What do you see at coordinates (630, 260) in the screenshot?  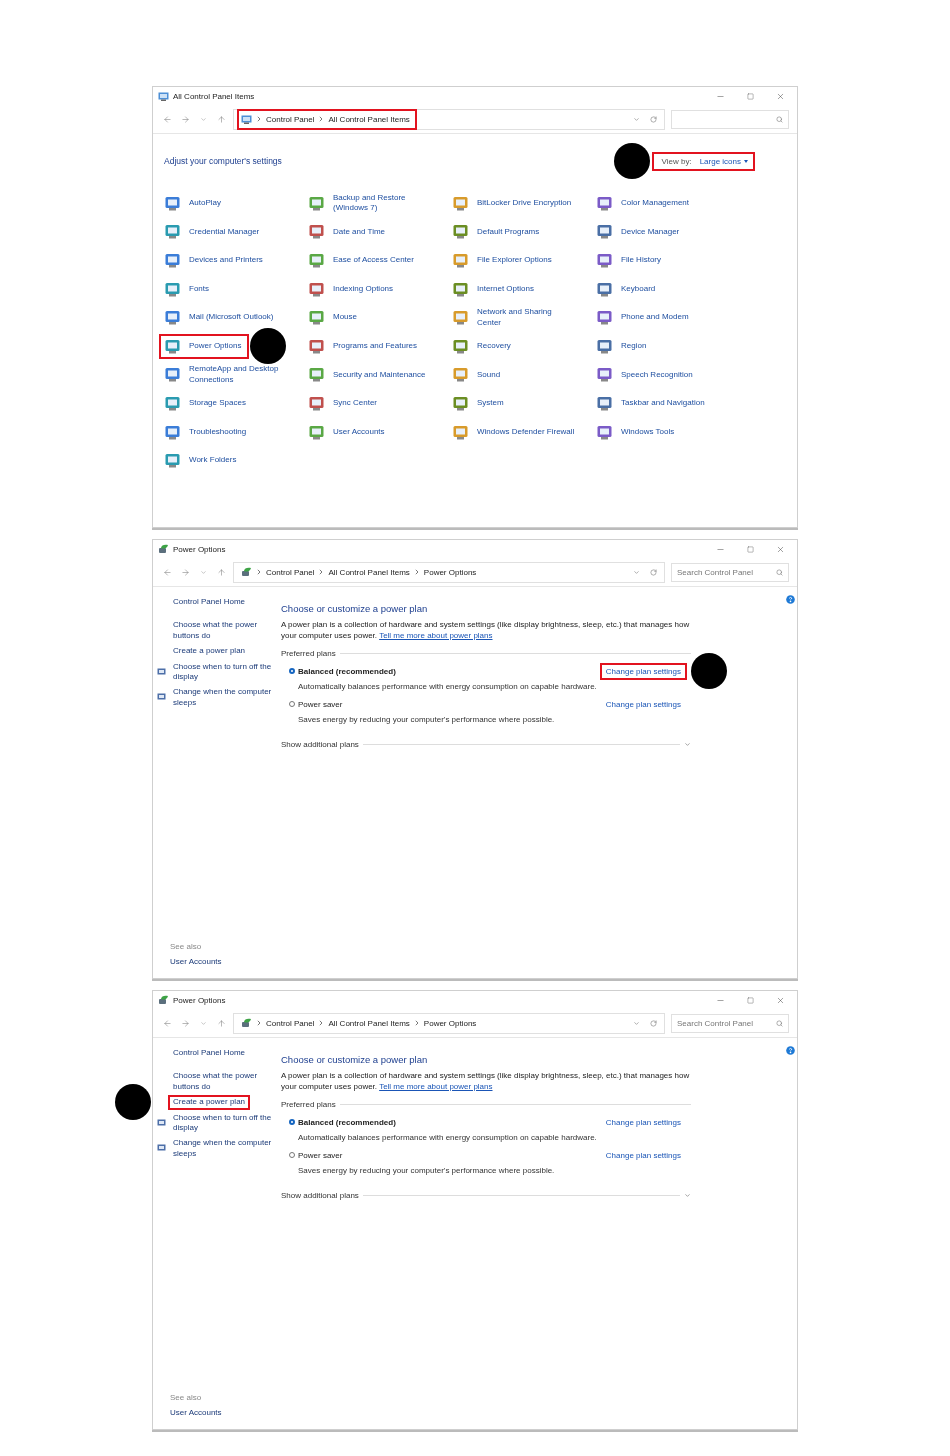 I see `applet-link: File History` at bounding box center [630, 260].